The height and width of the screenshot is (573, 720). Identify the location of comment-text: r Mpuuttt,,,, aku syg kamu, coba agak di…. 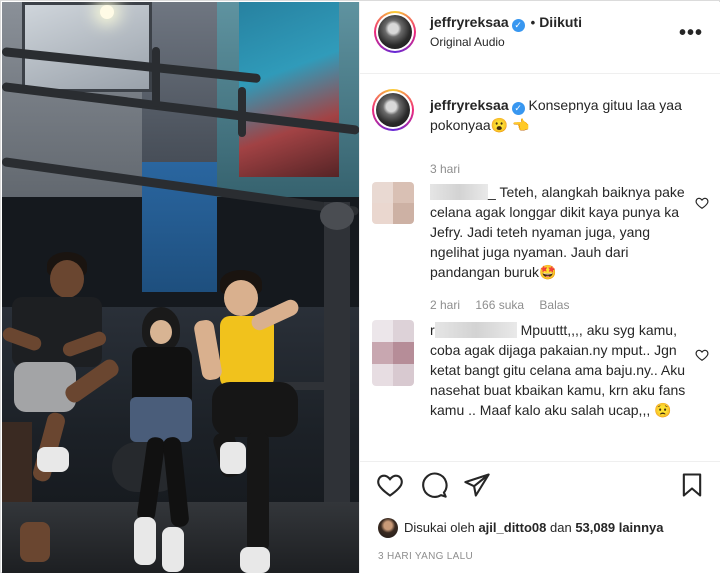
(561, 370).